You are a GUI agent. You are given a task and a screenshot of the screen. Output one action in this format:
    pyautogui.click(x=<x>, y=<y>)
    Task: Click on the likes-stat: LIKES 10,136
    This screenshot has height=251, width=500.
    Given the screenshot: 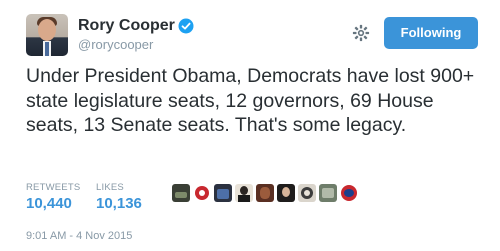 What is the action you would take?
    pyautogui.click(x=119, y=198)
    